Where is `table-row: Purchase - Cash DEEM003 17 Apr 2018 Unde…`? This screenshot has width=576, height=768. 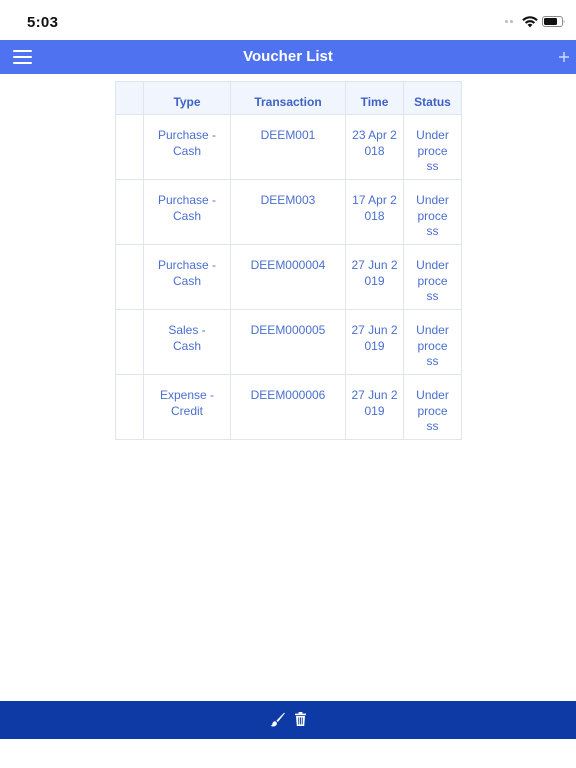 table-row: Purchase - Cash DEEM003 17 Apr 2018 Unde… is located at coordinates (288, 212).